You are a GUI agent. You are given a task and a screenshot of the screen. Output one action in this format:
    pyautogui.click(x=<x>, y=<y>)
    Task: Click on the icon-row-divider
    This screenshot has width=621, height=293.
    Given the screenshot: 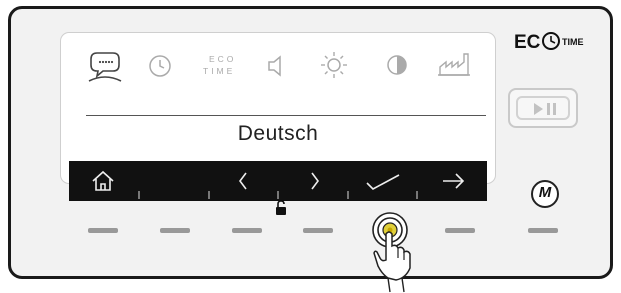 What is the action you would take?
    pyautogui.click(x=286, y=115)
    